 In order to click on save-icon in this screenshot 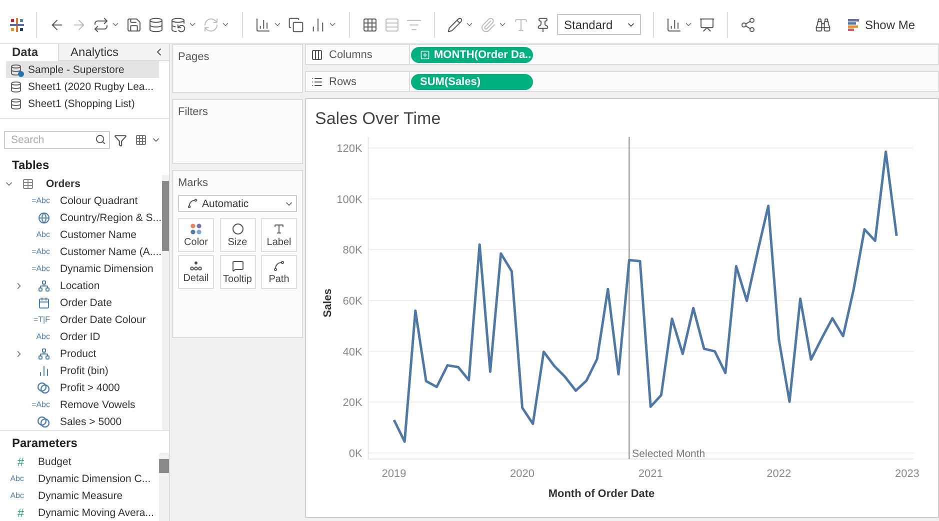, I will do `click(134, 24)`.